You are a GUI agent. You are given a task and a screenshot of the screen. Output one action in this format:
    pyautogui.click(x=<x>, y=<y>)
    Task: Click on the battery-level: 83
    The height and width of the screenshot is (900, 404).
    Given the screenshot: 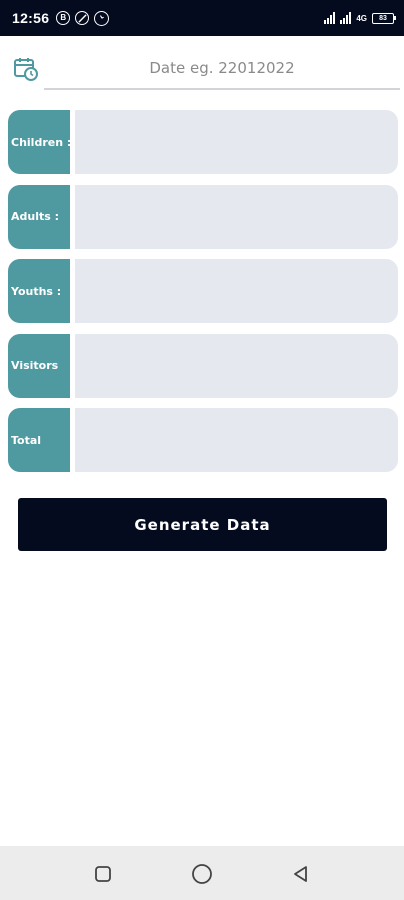 What is the action you would take?
    pyautogui.click(x=383, y=18)
    